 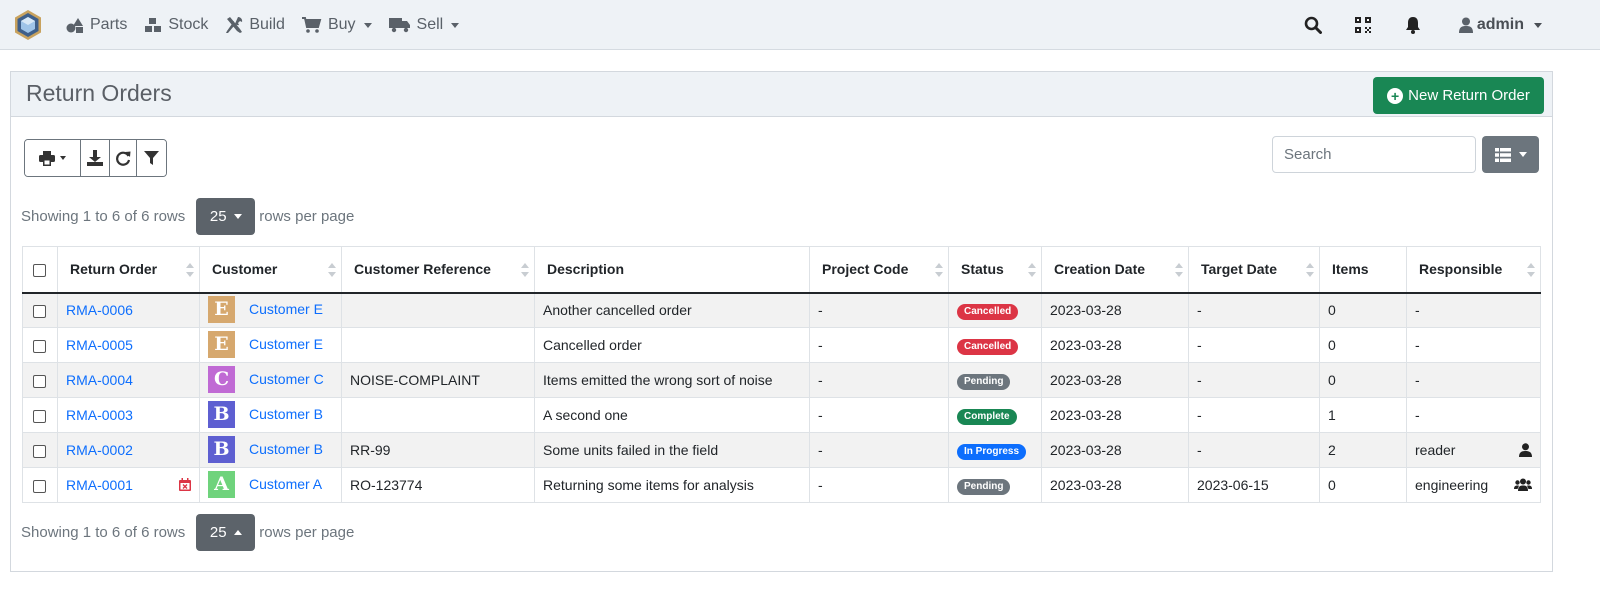 What do you see at coordinates (188, 24) in the screenshot?
I see `nav-stock-label: Stock` at bounding box center [188, 24].